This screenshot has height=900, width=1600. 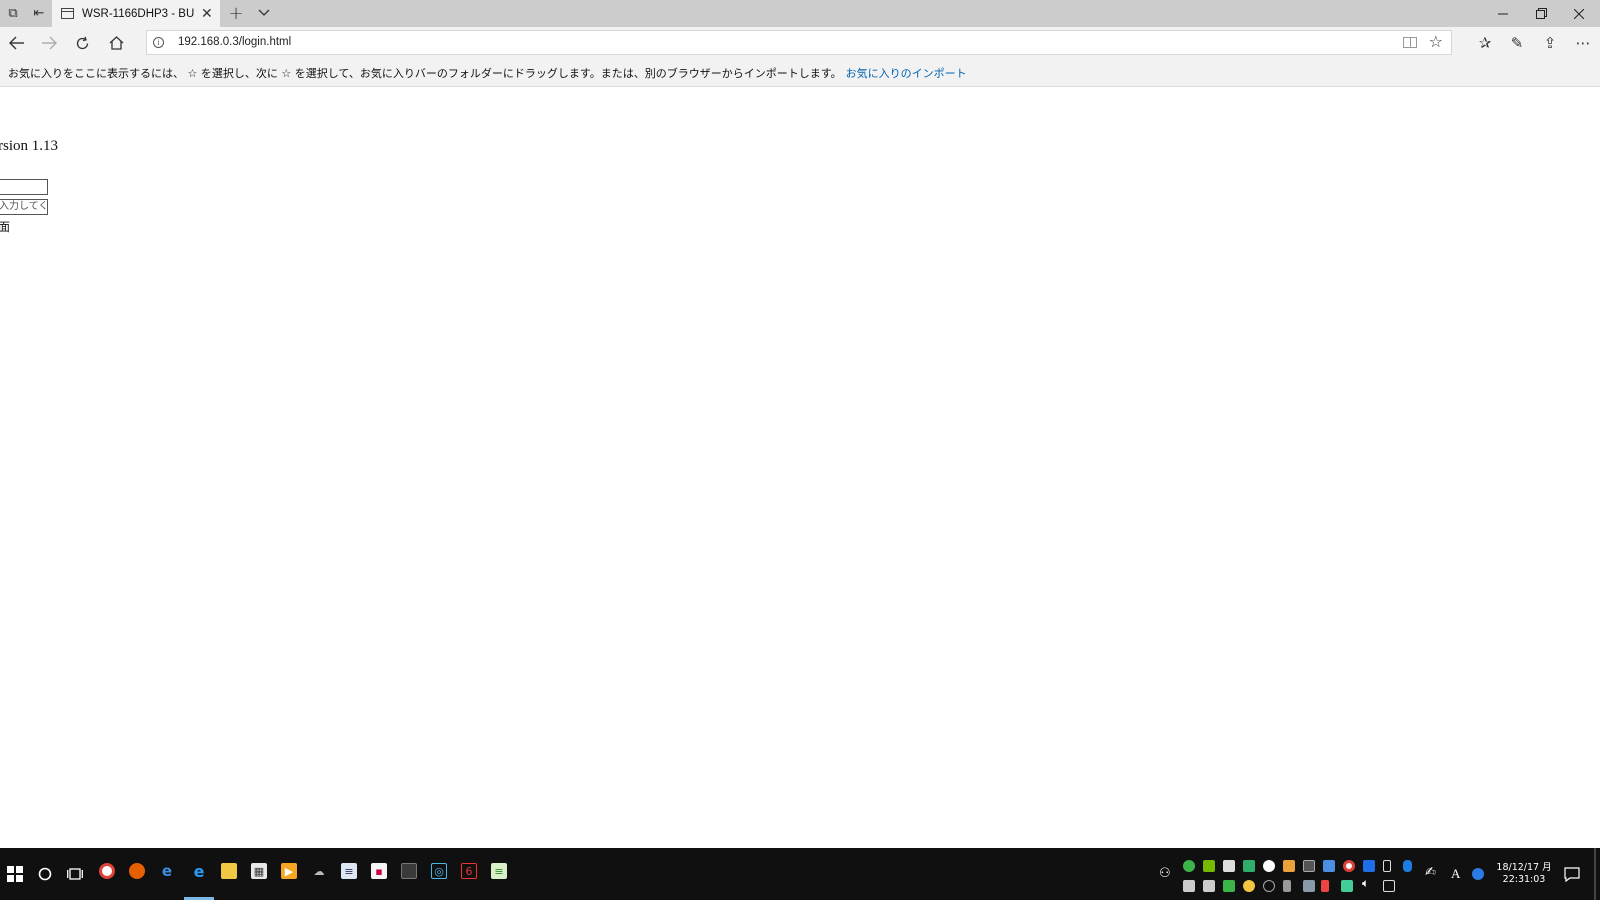 I want to click on tray-defender-icon, so click(x=1249, y=866).